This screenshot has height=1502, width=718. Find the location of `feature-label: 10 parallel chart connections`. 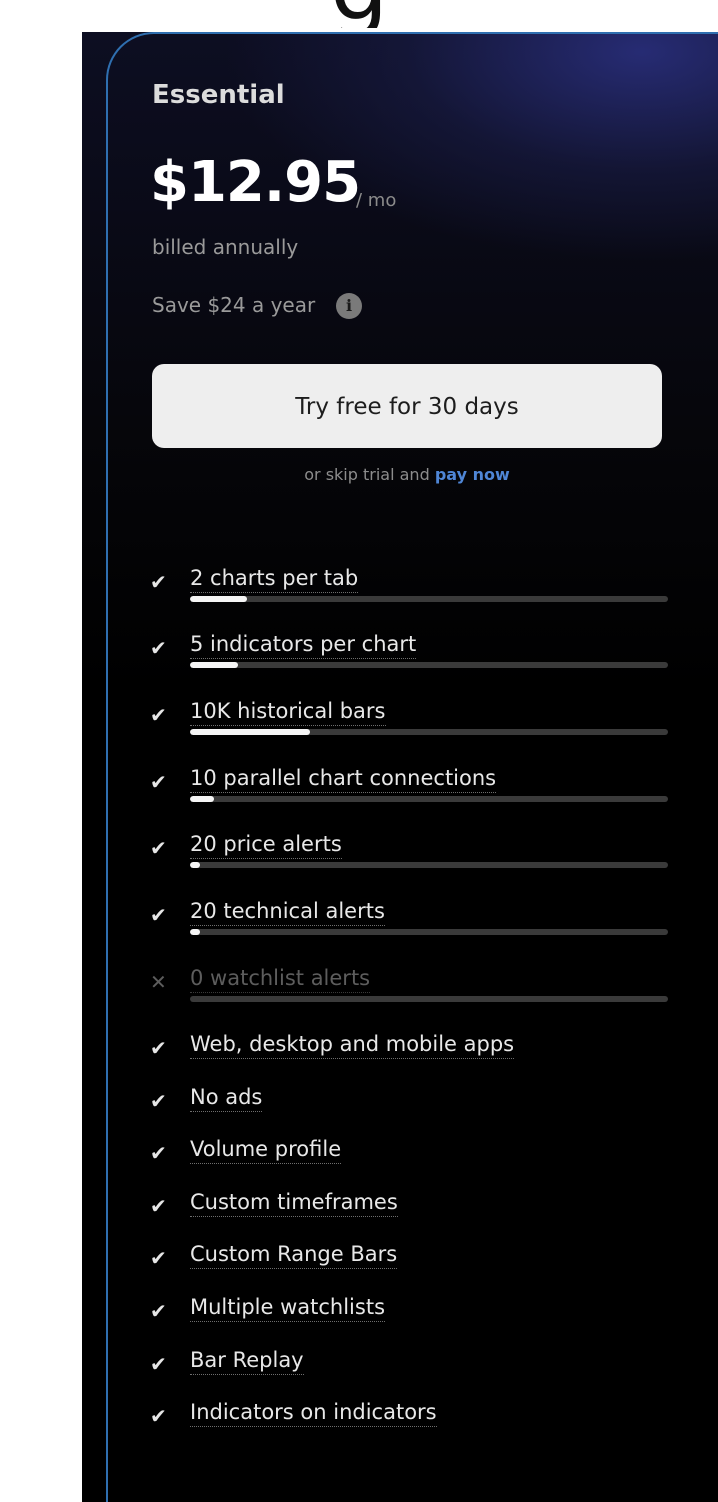

feature-label: 10 parallel chart connections is located at coordinates (343, 779).